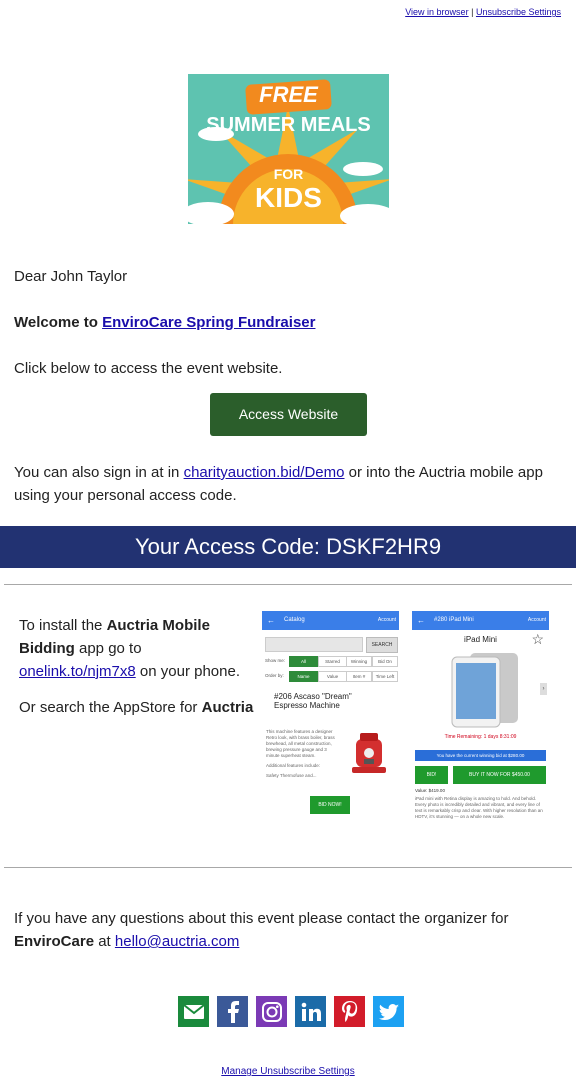  I want to click on order-chip-value: Value, so click(332, 676).